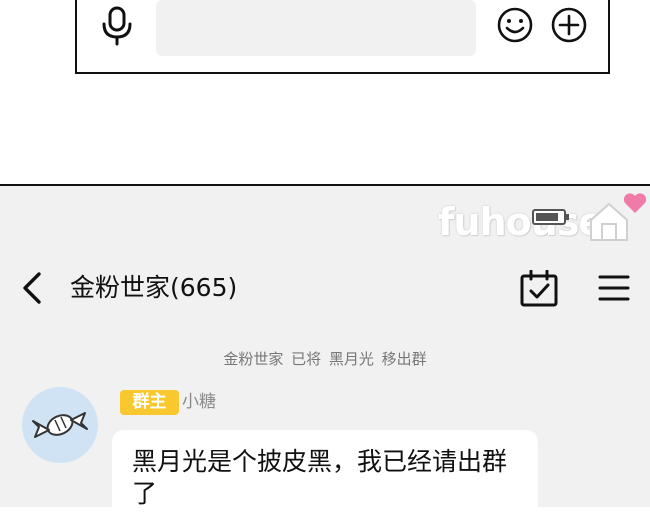 The width and height of the screenshot is (650, 530). Describe the element at coordinates (316, 28) in the screenshot. I see `message-input` at that location.